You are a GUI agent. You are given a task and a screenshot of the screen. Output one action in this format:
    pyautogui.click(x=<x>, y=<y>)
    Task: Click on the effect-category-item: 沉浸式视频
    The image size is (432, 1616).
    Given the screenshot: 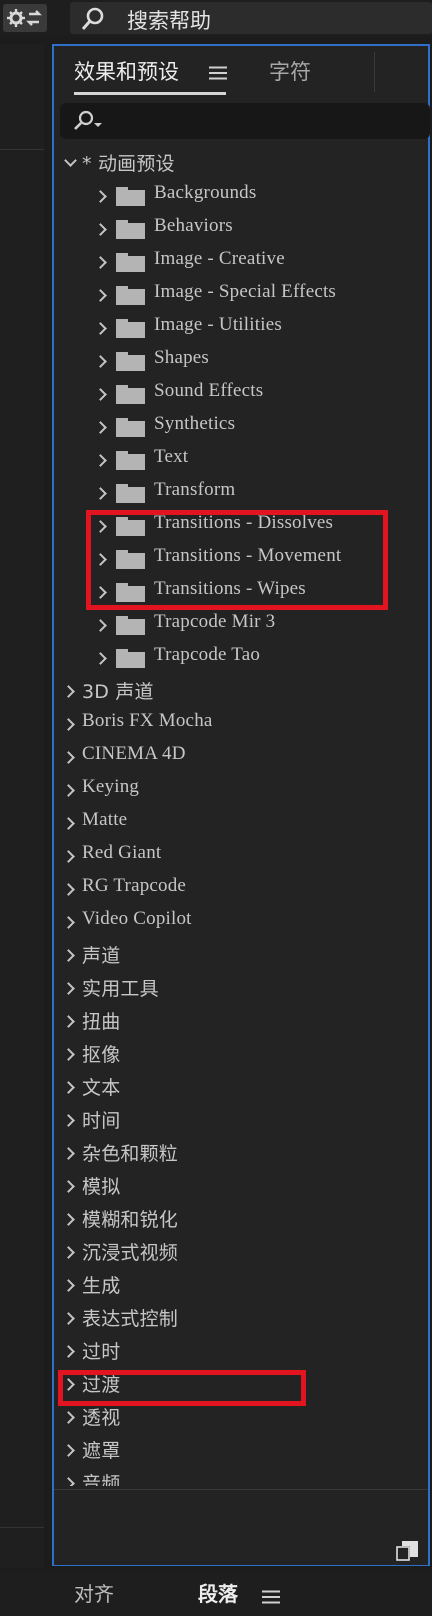 What is the action you would take?
    pyautogui.click(x=241, y=1252)
    